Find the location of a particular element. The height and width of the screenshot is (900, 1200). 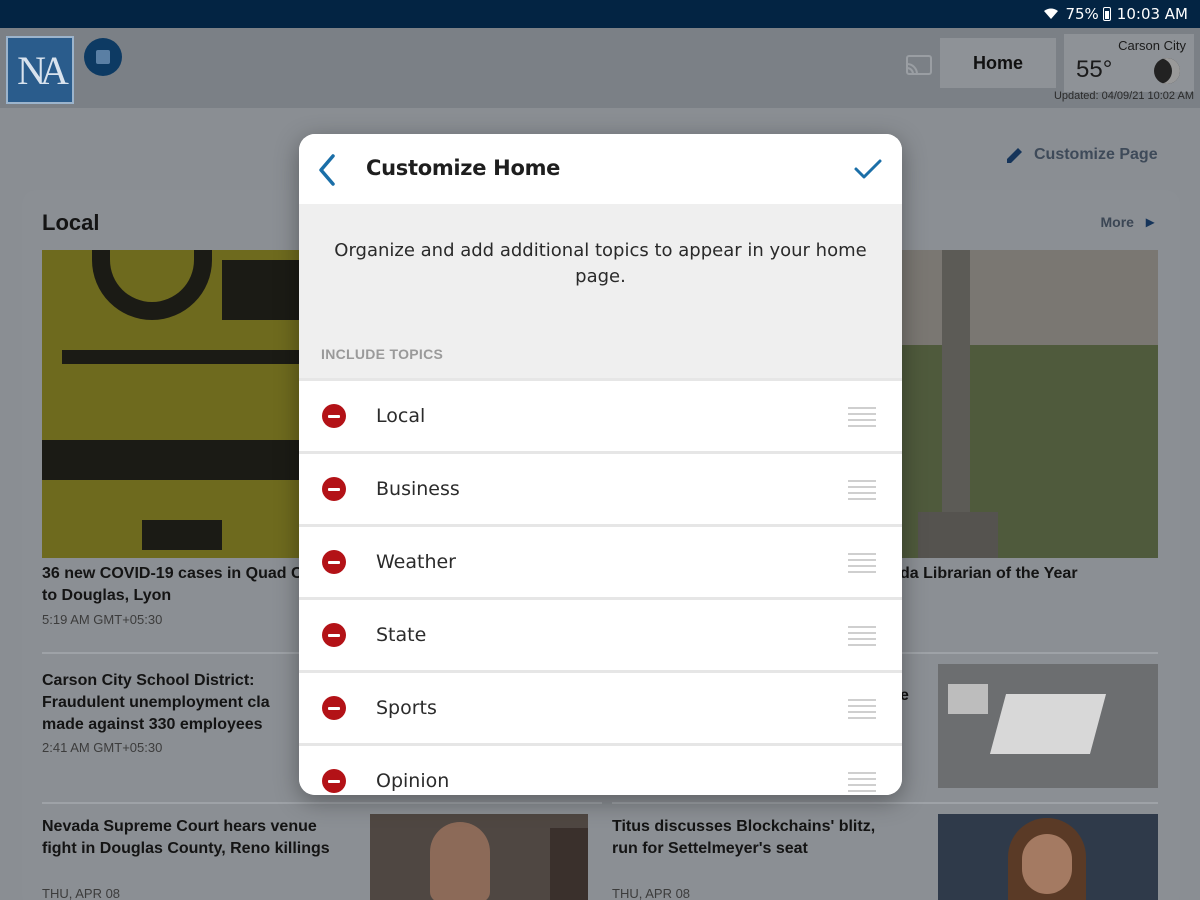

chevron-right-icon: ▸ is located at coordinates (1149, 222).